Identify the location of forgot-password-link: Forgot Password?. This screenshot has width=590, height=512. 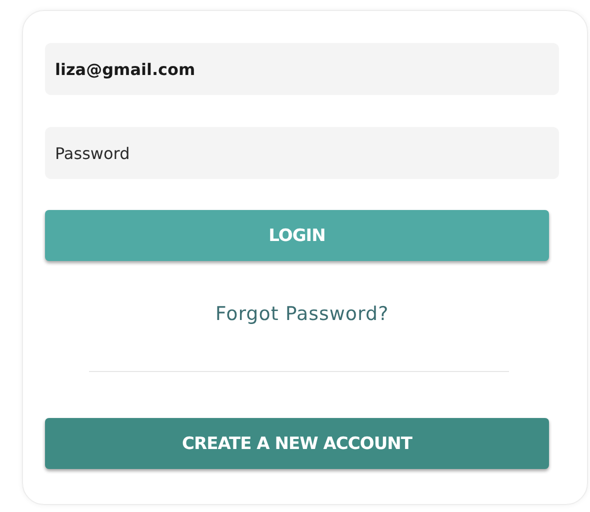
(302, 314).